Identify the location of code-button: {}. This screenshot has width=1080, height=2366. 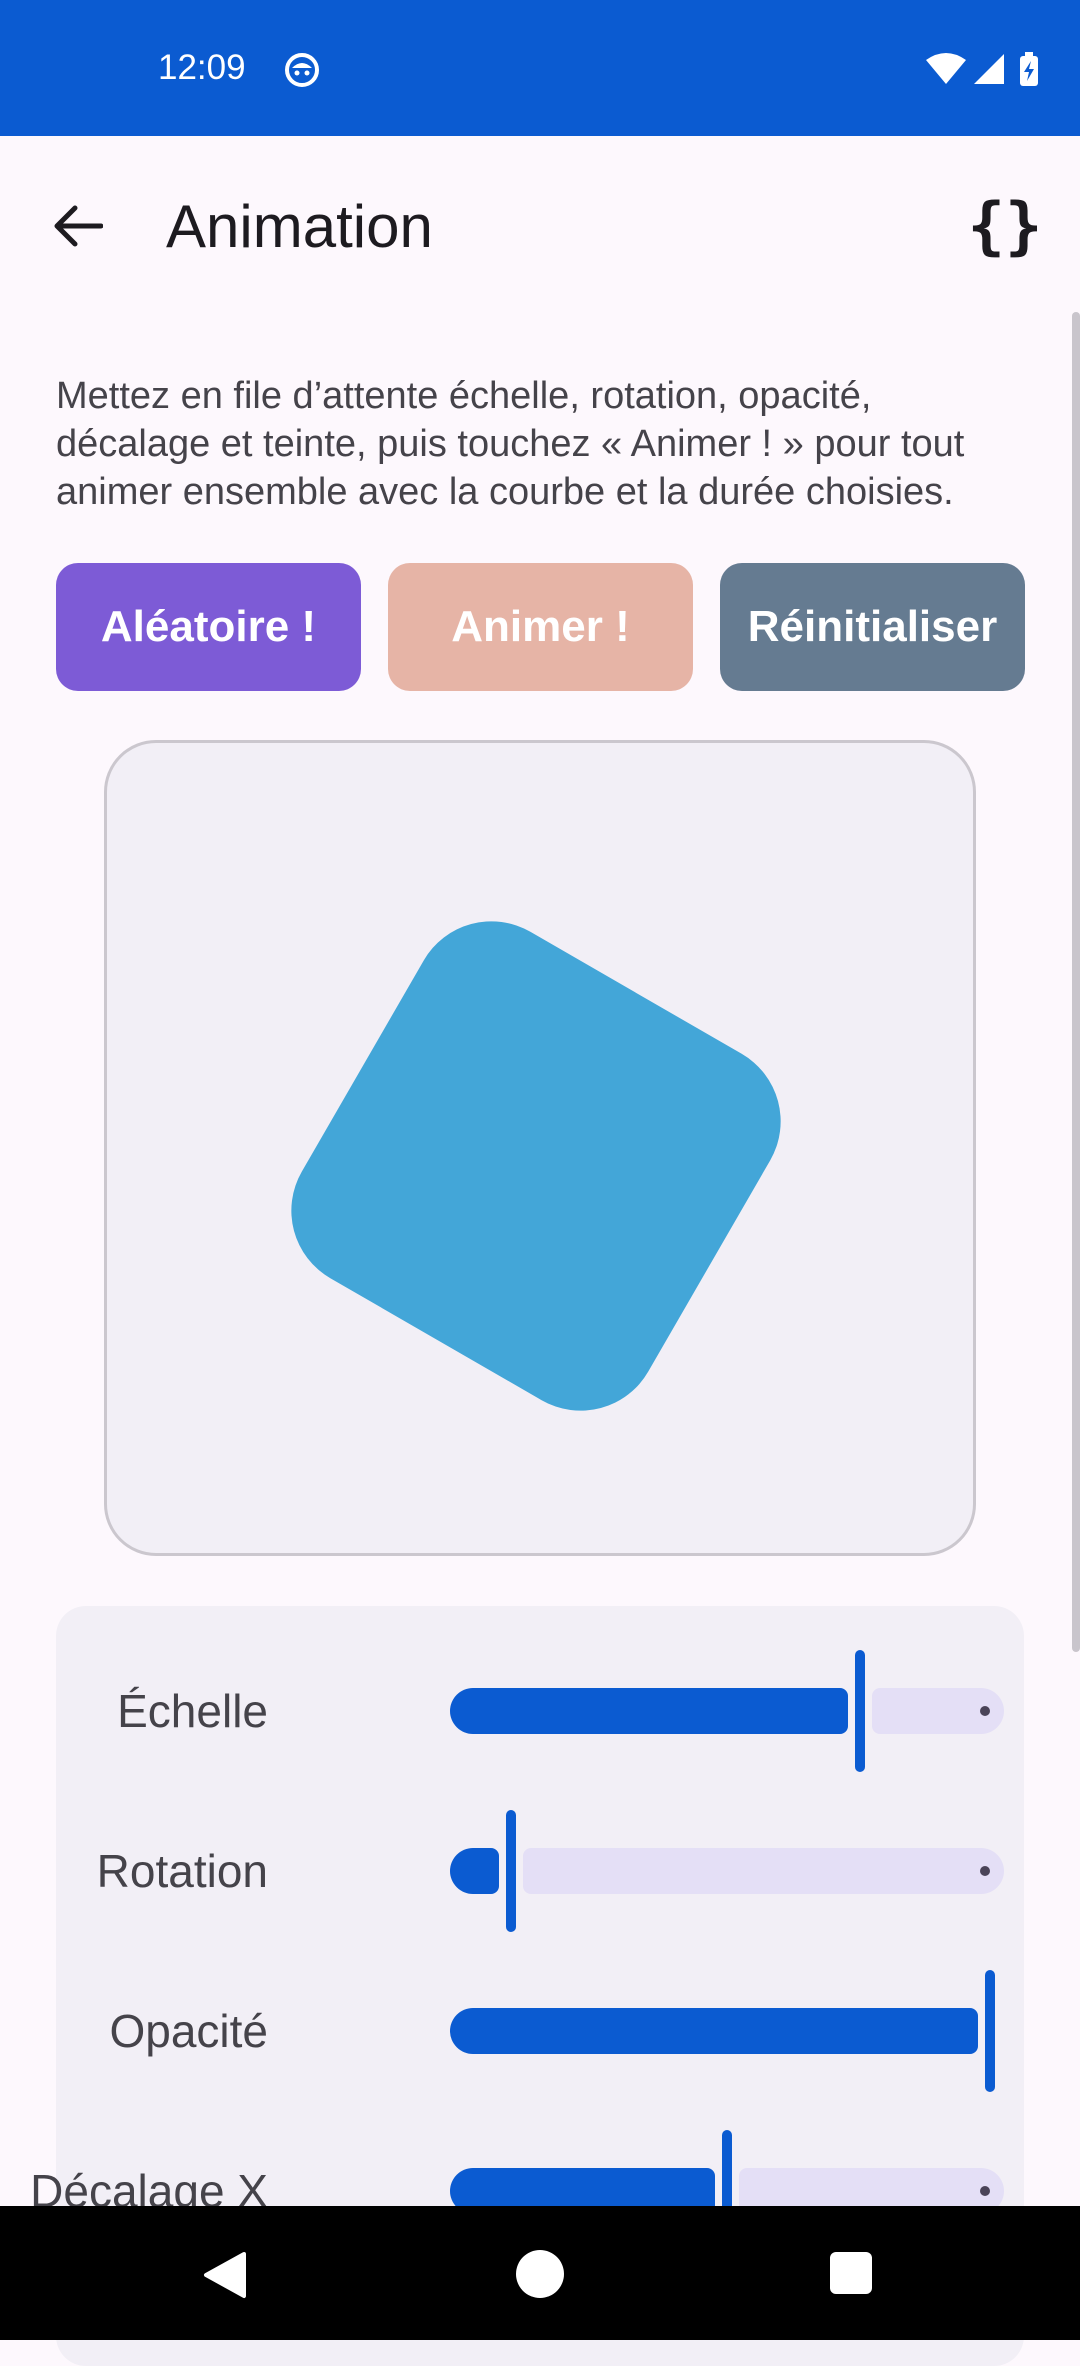
(1005, 226).